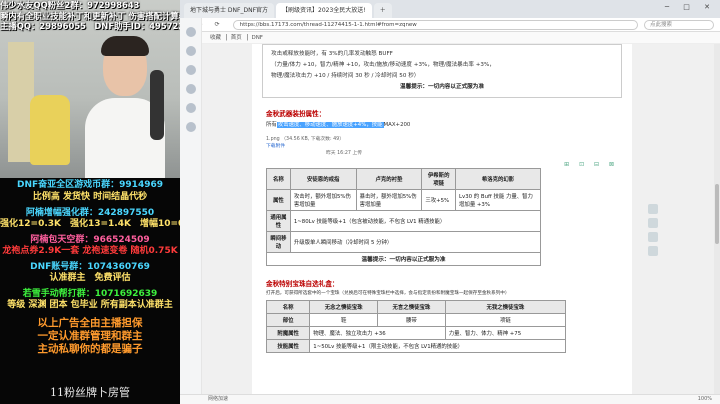  I want to click on image-tools-icon: ⊞ ⊡ ⊟ ⊠, so click(442, 164).